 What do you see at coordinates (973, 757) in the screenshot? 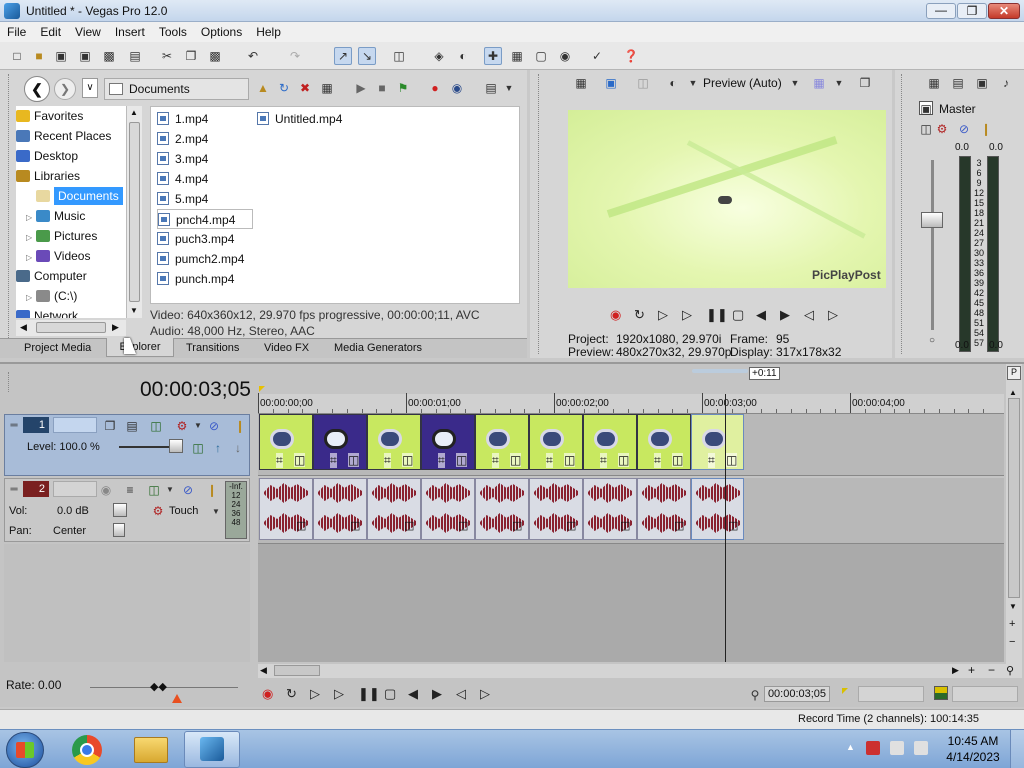
I see `clock-date: 4/14/2023` at bounding box center [973, 757].